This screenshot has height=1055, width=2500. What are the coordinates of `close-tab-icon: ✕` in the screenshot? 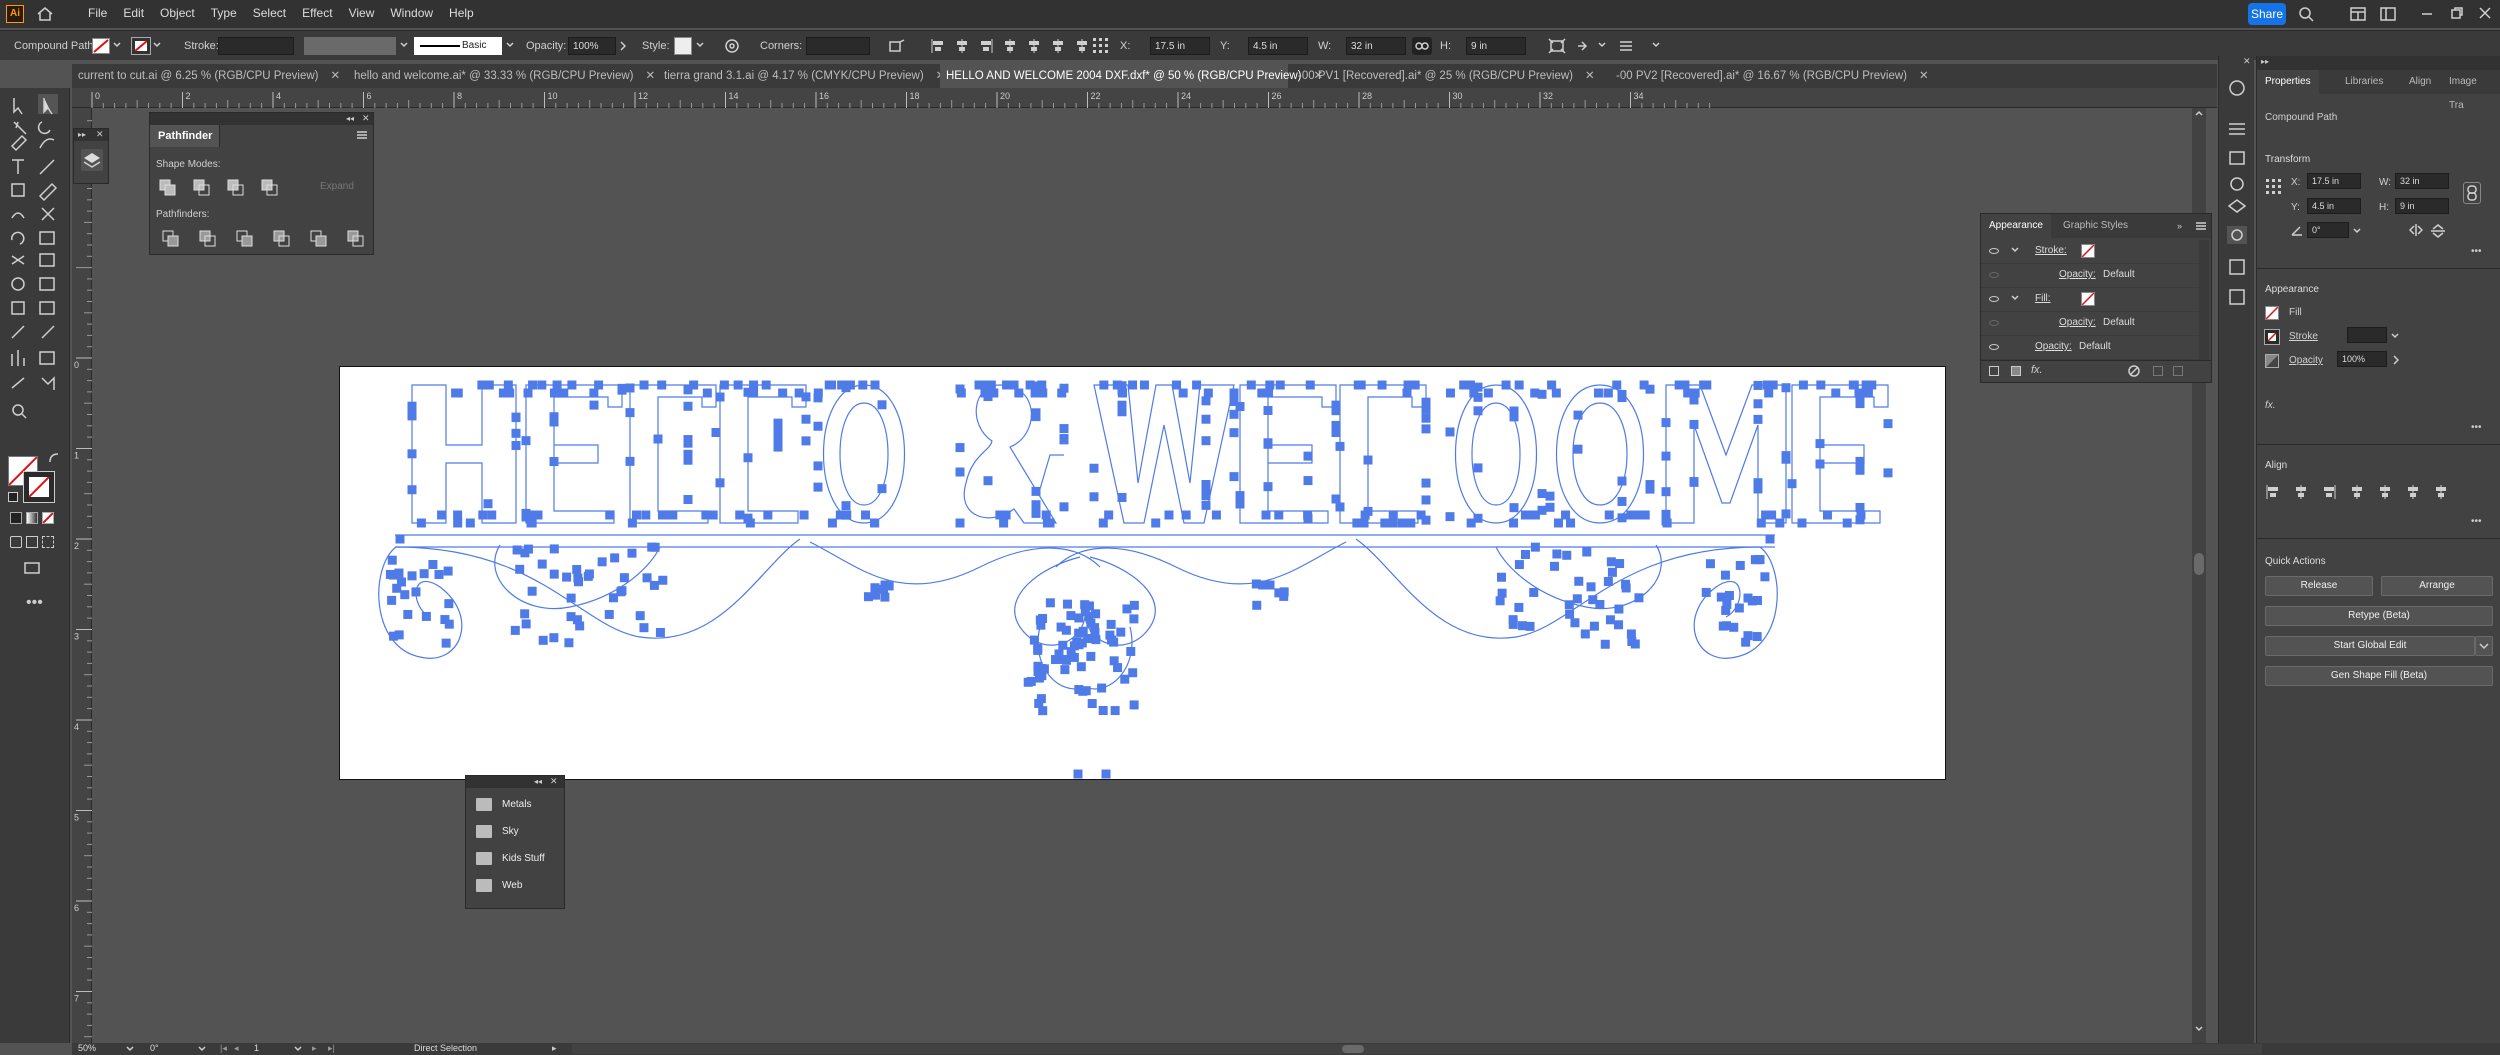 It's located at (335, 76).